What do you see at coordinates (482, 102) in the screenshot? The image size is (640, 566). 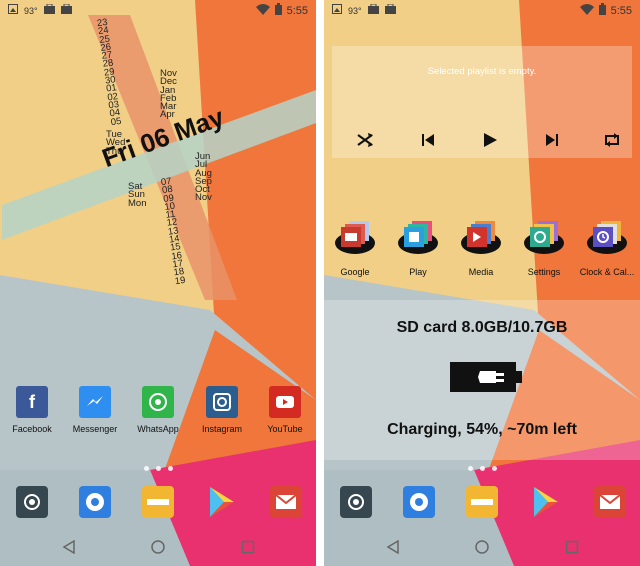 I see `music-player-widget: Selected playlist is empty.` at bounding box center [482, 102].